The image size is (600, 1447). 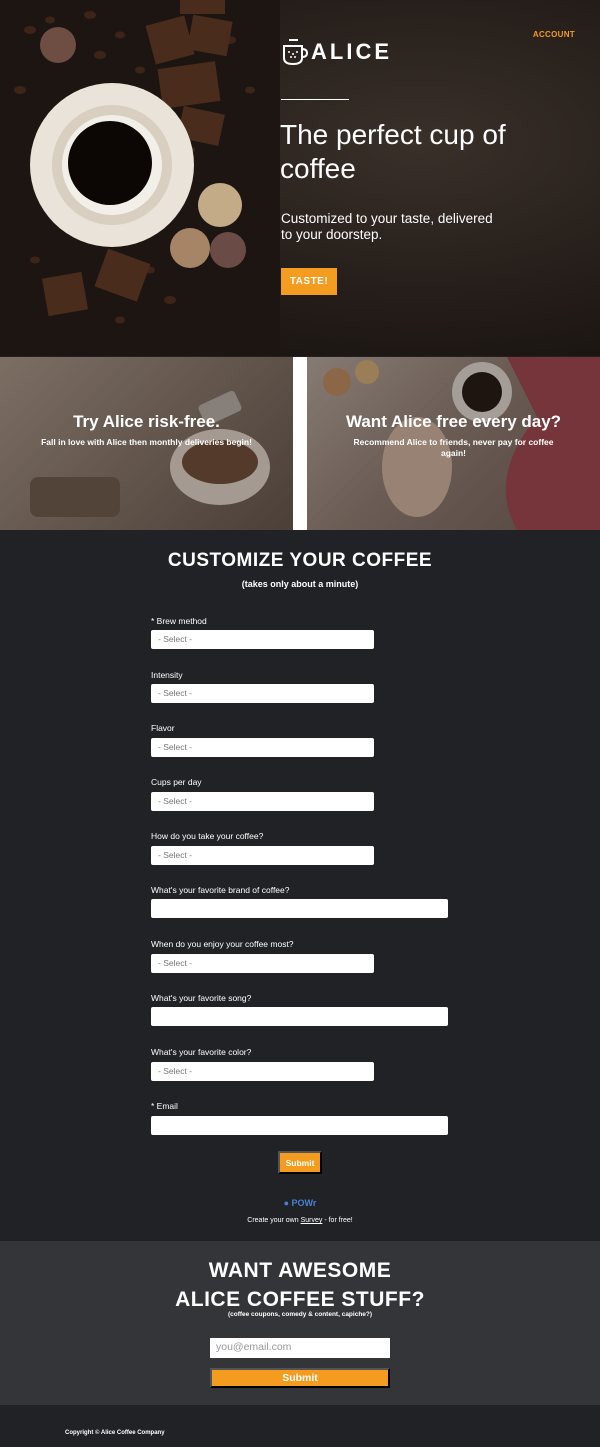 I want to click on favorite-brand-input, so click(x=299, y=908).